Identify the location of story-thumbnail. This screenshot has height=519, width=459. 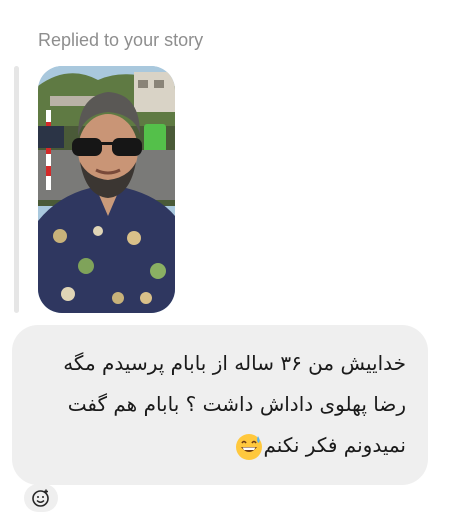
(106, 189).